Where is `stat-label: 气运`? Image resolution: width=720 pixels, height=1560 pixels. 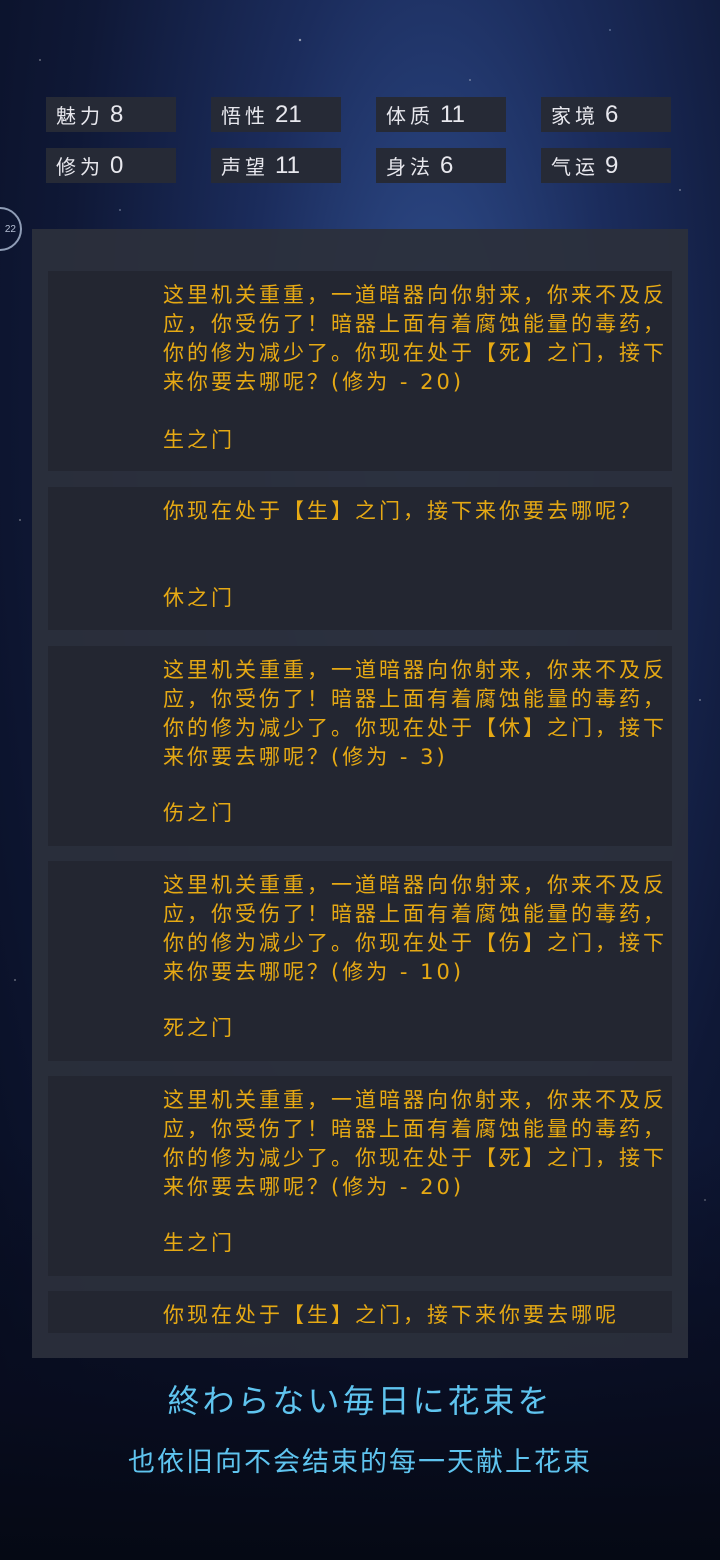
stat-label: 气运 is located at coordinates (575, 167).